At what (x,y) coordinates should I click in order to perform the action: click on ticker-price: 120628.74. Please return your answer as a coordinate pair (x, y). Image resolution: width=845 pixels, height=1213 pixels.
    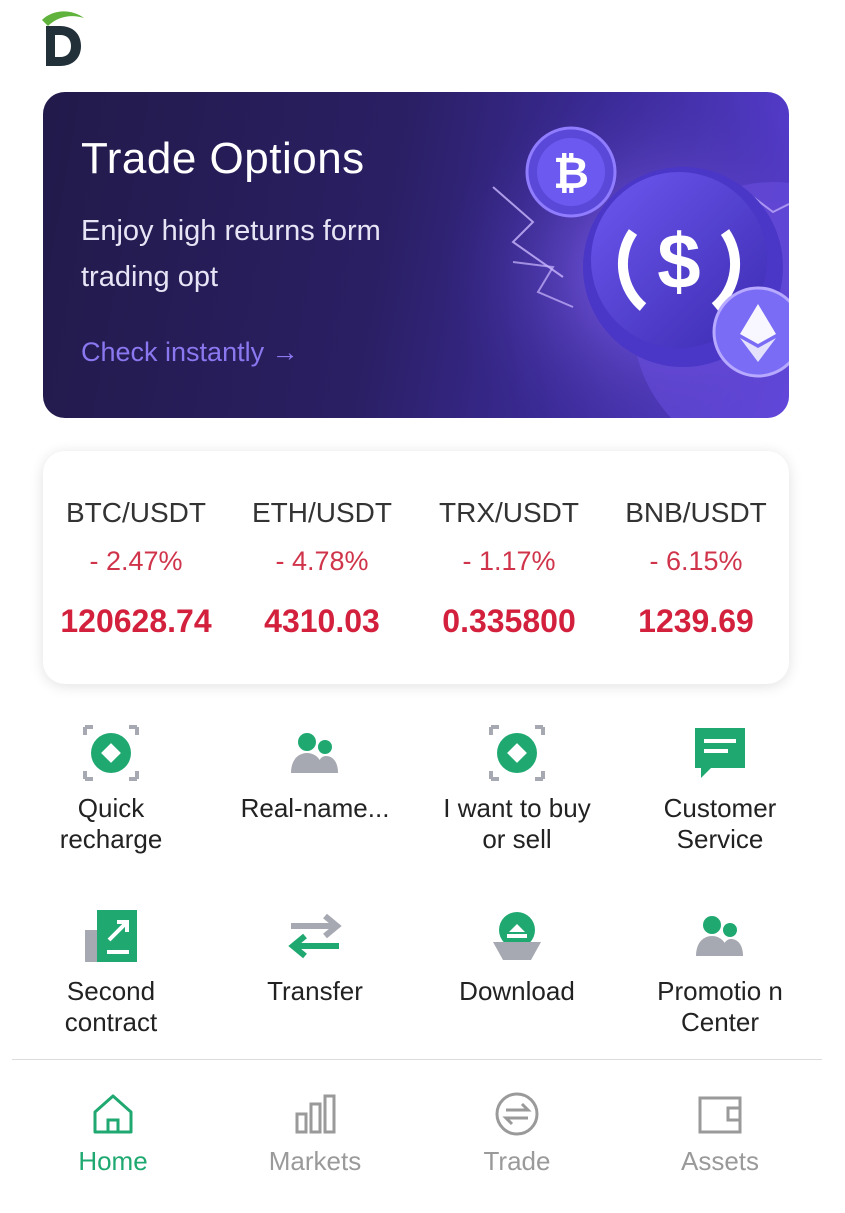
    Looking at the image, I should click on (136, 621).